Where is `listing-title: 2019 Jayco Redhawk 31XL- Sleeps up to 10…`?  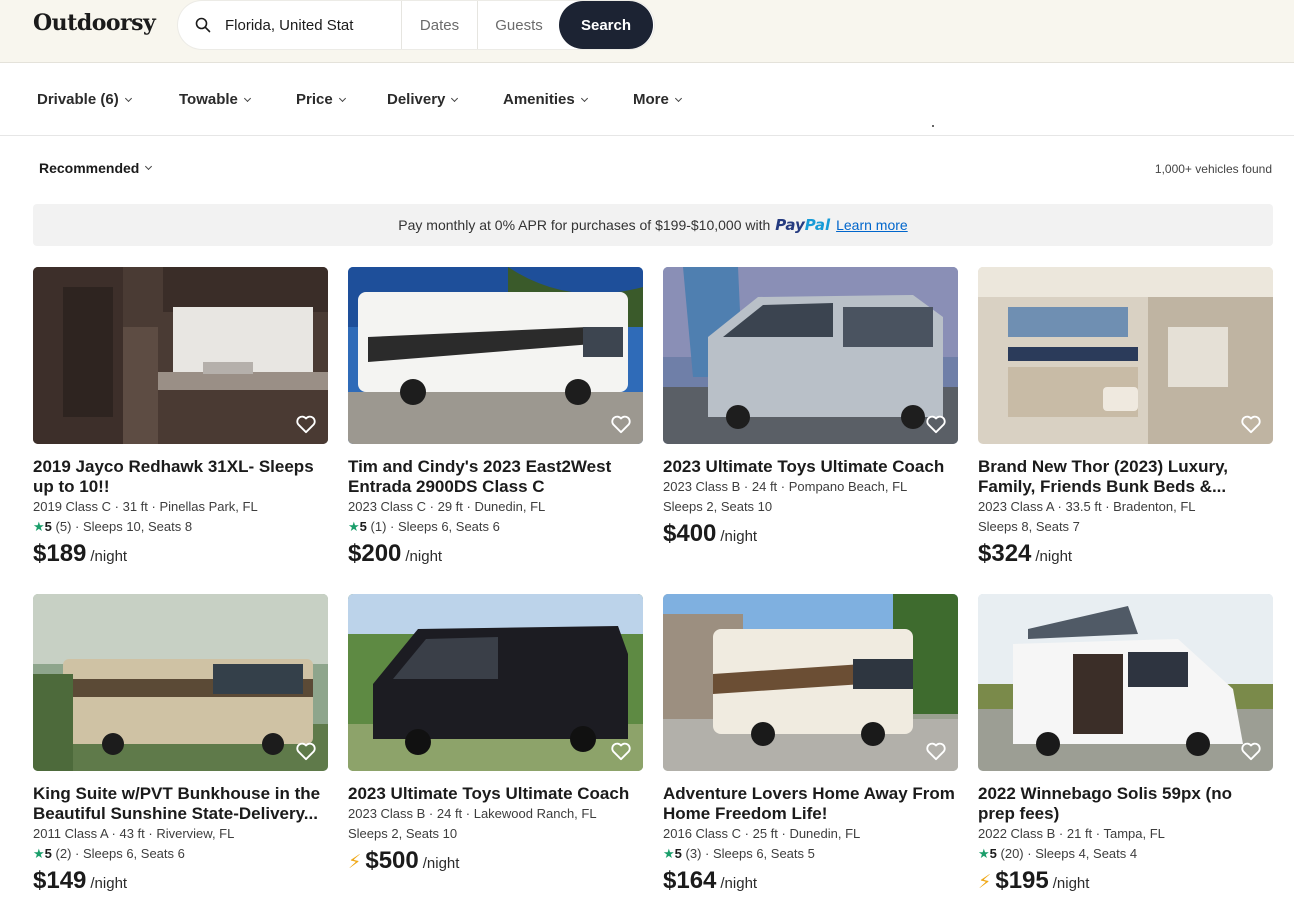 listing-title: 2019 Jayco Redhawk 31XL- Sleeps up to 10… is located at coordinates (180, 477).